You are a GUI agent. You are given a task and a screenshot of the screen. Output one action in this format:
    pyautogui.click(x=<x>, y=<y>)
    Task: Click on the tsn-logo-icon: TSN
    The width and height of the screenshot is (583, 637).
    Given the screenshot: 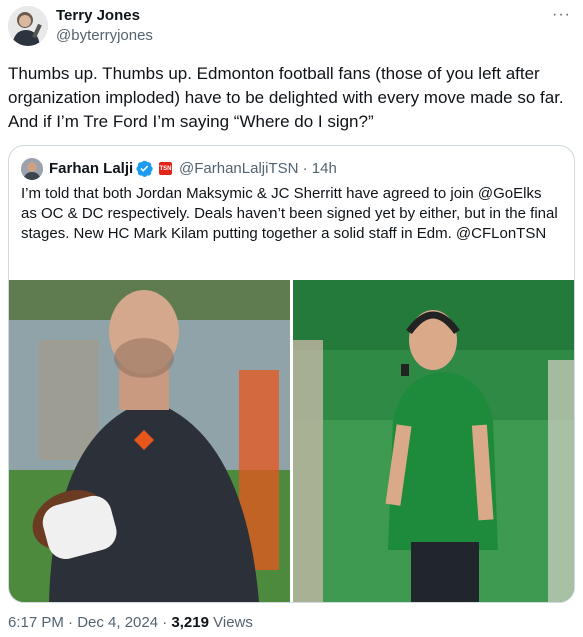 What is the action you would take?
    pyautogui.click(x=165, y=168)
    